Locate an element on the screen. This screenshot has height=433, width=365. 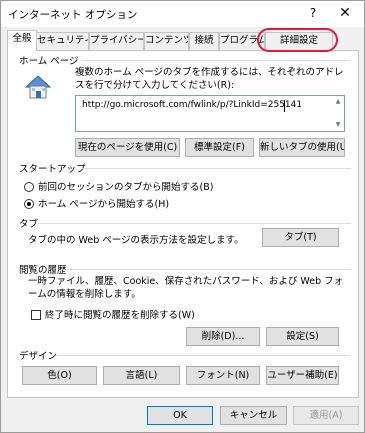
close-button: ✕ is located at coordinates (345, 13).